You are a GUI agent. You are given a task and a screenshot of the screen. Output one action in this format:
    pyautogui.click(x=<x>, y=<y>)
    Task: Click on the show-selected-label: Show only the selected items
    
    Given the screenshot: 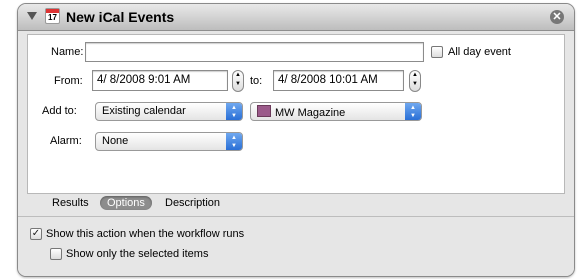 What is the action you would take?
    pyautogui.click(x=137, y=254)
    